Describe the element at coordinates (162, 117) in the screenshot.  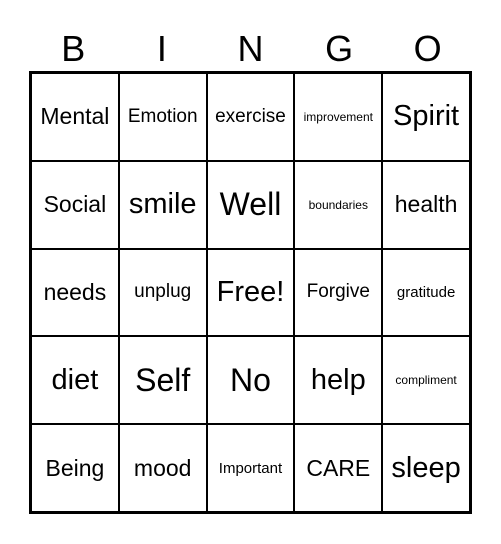
I see `bingo-cell: Emotion` at that location.